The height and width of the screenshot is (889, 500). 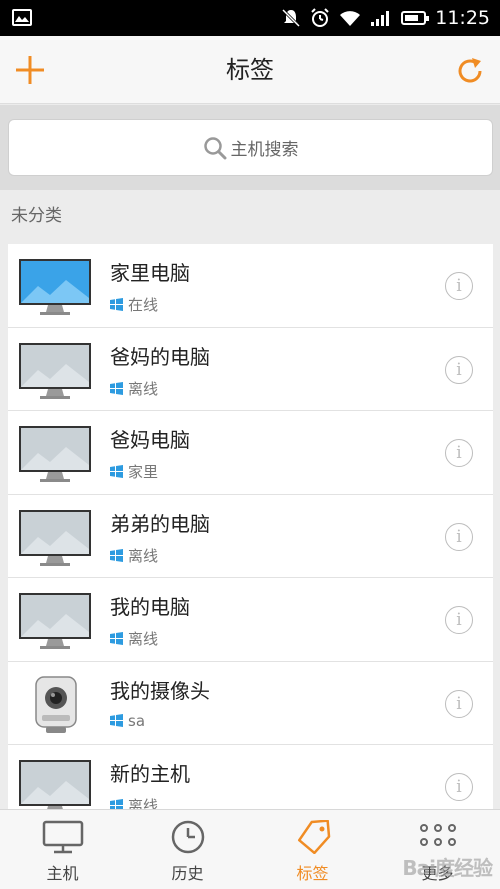 I want to click on search-placeholder: 主机搜索, so click(x=264, y=150).